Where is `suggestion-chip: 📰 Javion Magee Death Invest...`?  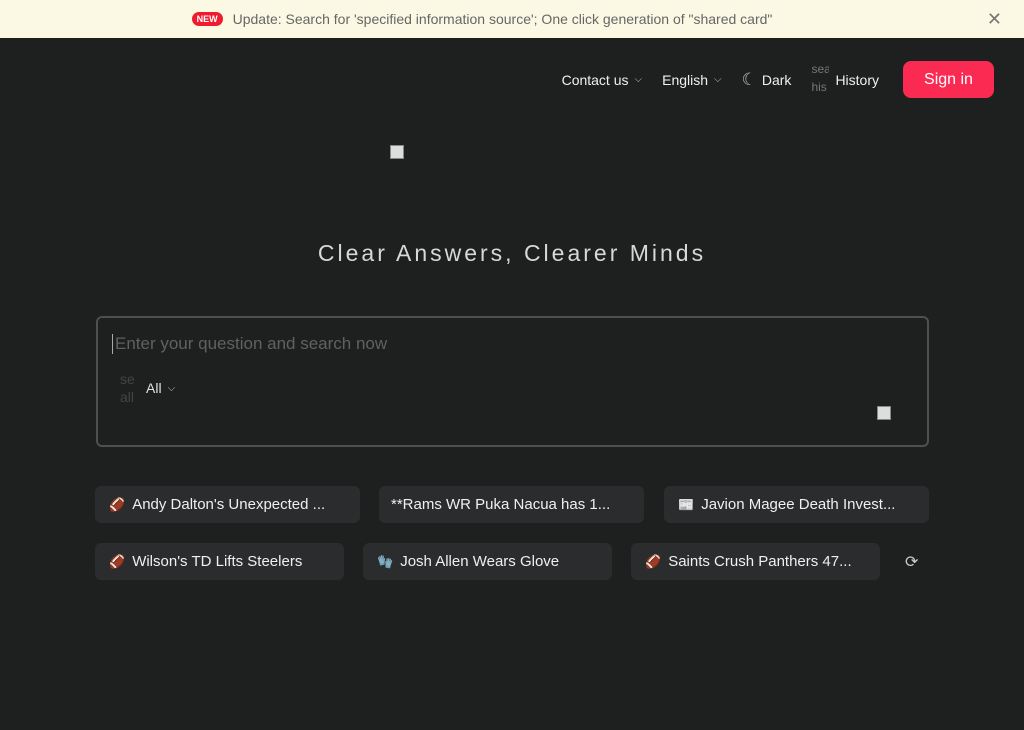
suggestion-chip: 📰 Javion Magee Death Invest... is located at coordinates (796, 504).